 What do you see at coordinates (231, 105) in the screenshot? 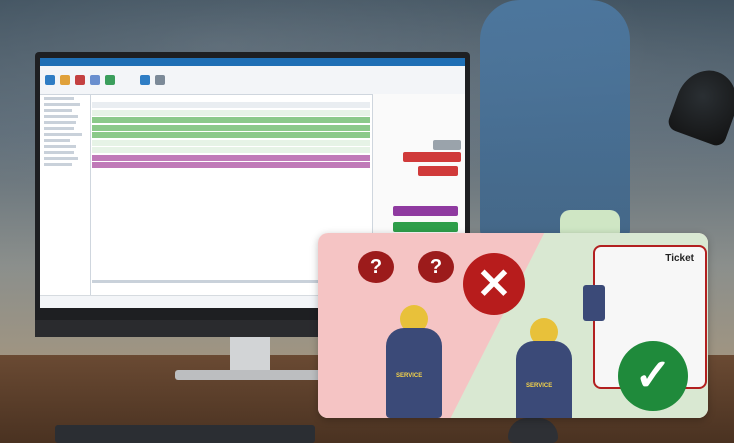
I see `grid-header-row` at bounding box center [231, 105].